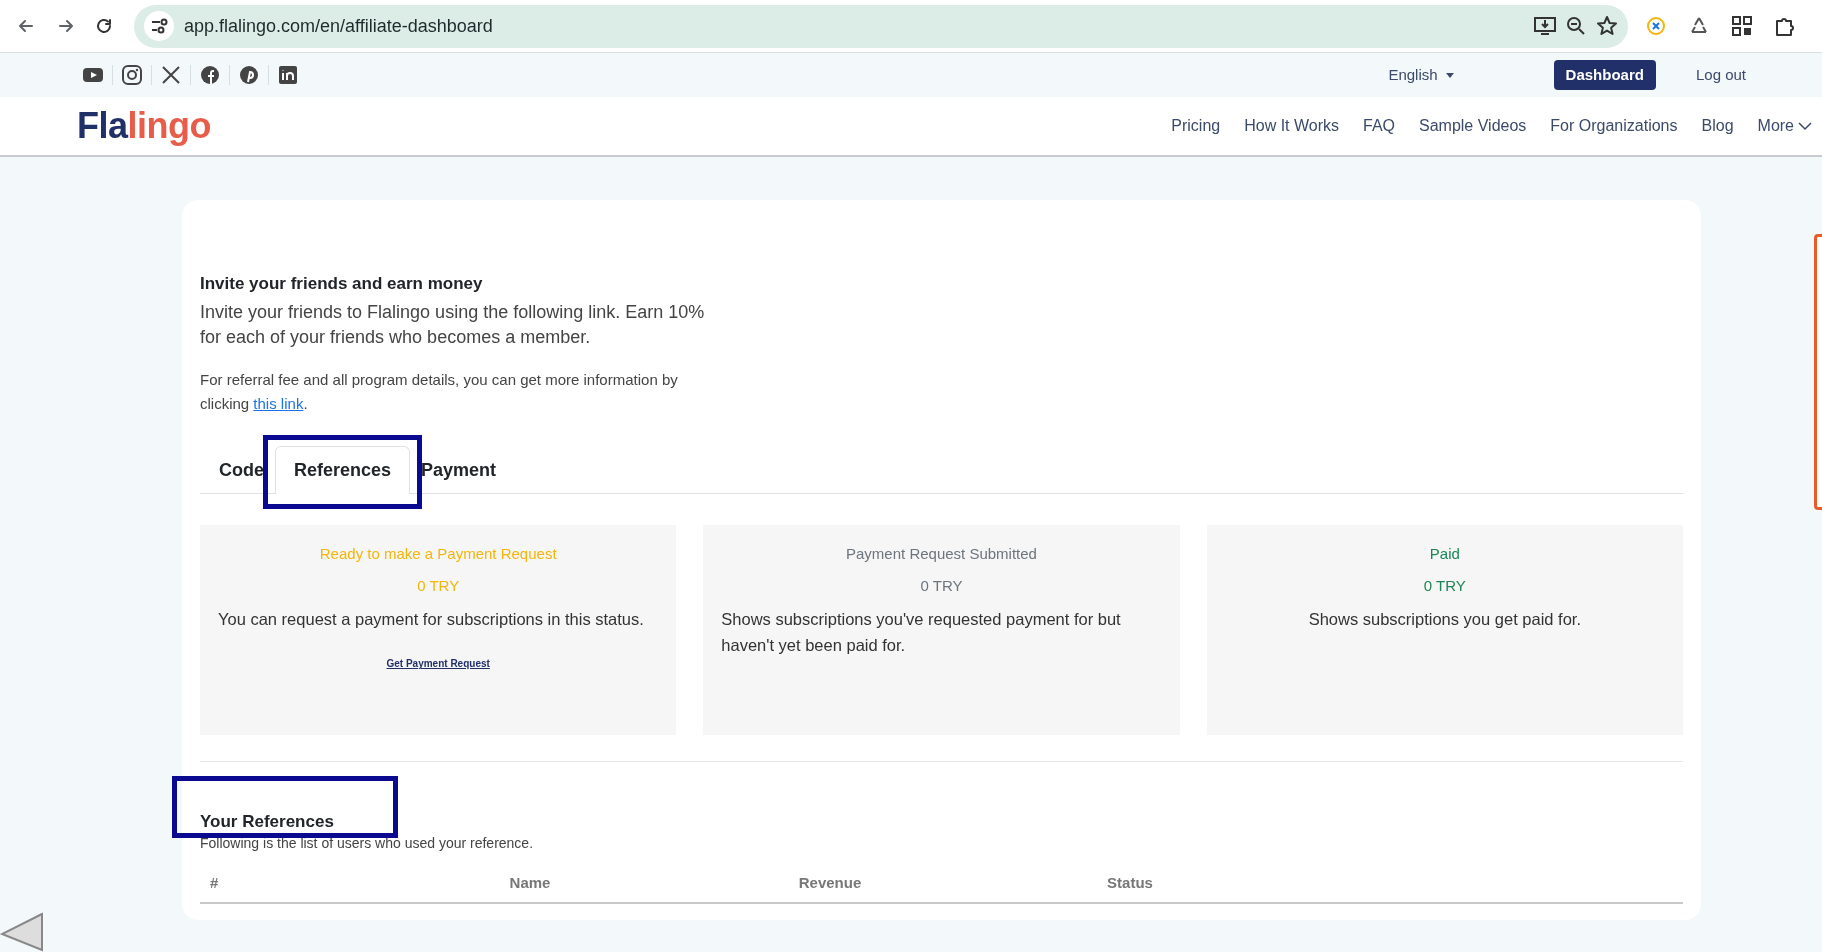  I want to click on payment-request-link: Get Payment Request, so click(438, 664).